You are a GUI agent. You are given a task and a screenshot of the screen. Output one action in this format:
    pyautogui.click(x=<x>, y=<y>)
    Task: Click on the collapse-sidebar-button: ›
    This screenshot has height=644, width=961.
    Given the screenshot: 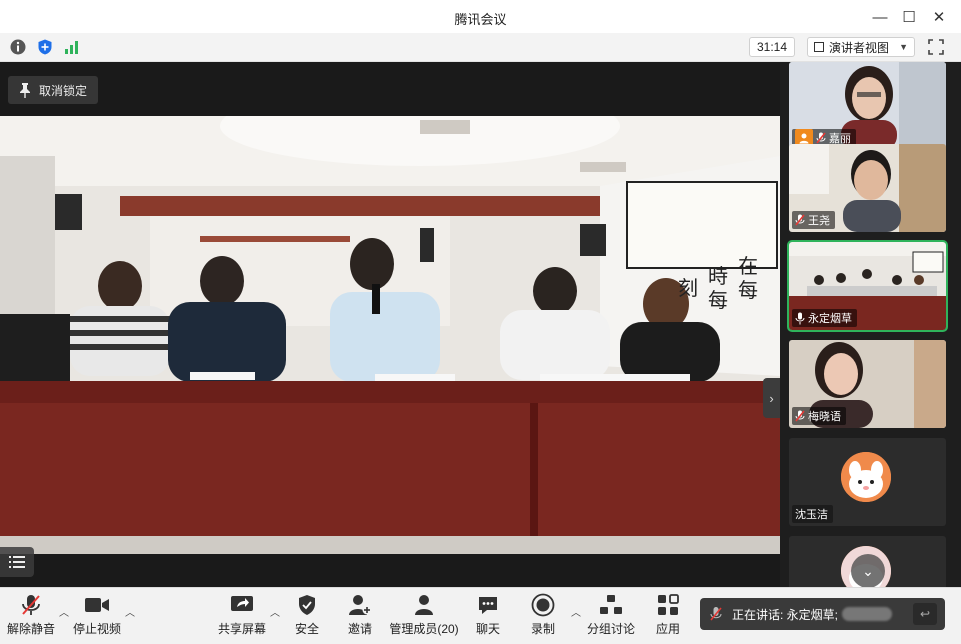 What is the action you would take?
    pyautogui.click(x=771, y=398)
    